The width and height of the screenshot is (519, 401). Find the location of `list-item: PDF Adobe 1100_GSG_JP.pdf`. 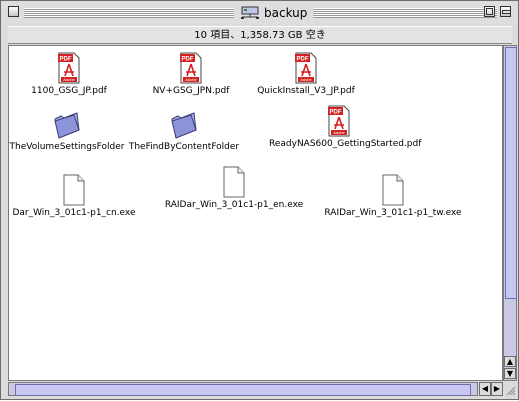

list-item: PDF Adobe 1100_GSG_JP.pdf is located at coordinates (74, 74).